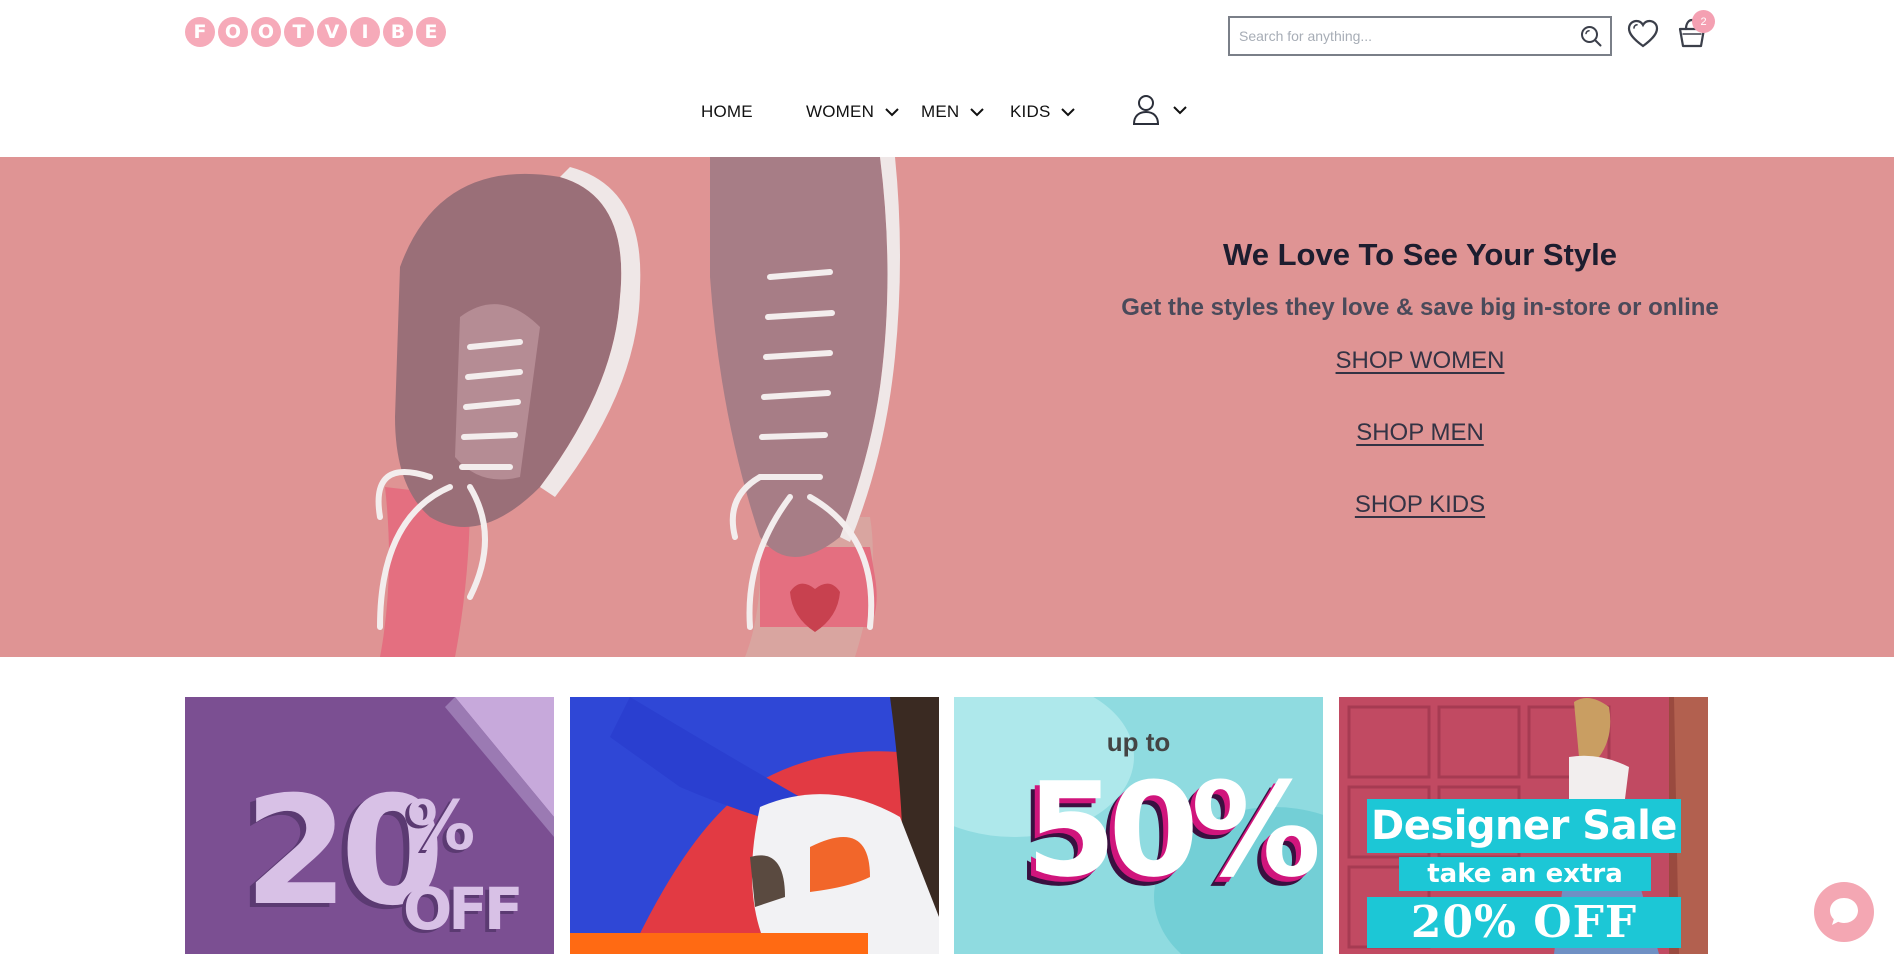  Describe the element at coordinates (1030, 111) in the screenshot. I see `nav-kids-label: KIDS` at that location.